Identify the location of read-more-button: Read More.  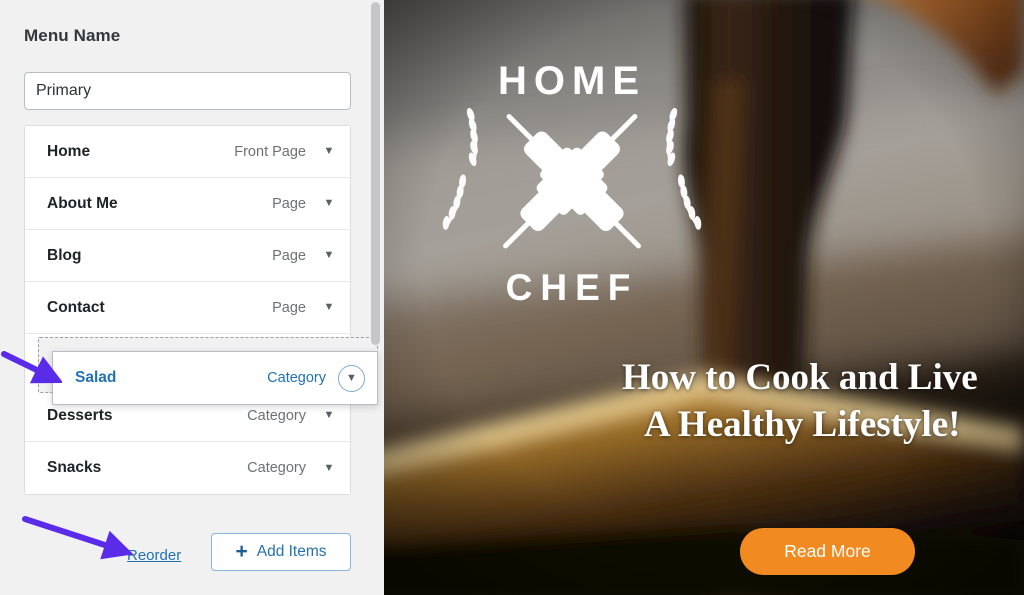
(827, 551).